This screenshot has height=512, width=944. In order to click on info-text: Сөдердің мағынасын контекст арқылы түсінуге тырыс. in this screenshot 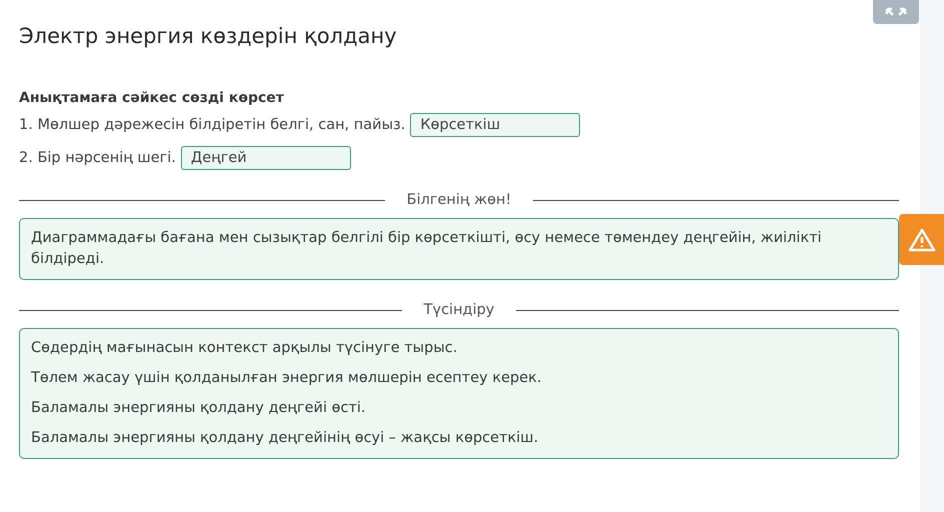, I will do `click(244, 348)`.